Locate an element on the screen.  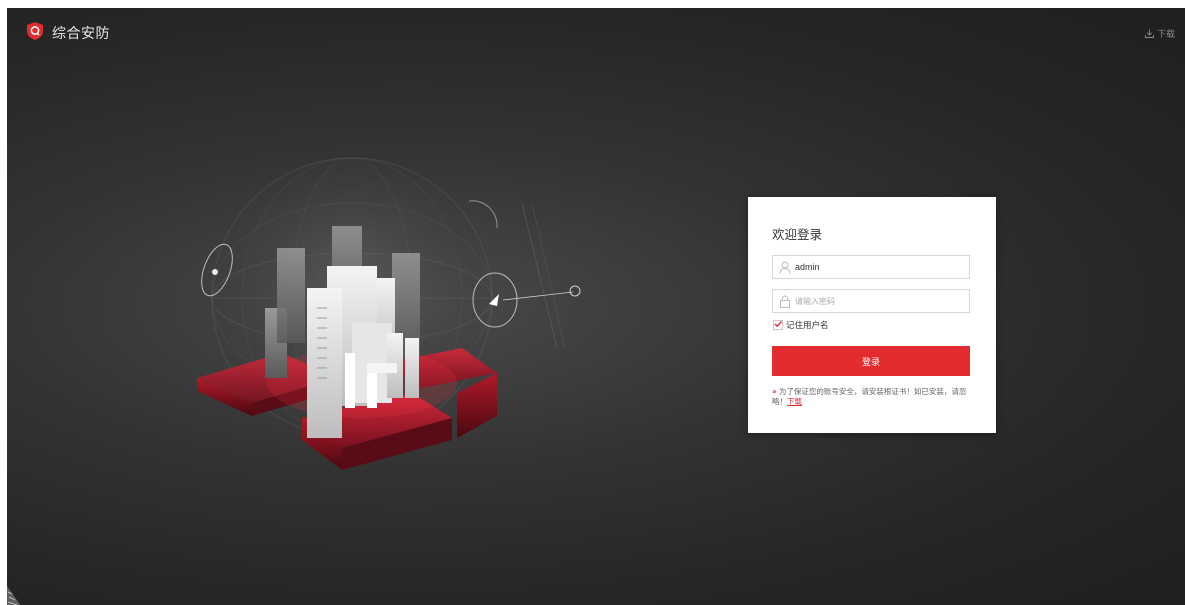
download-label: 下载 is located at coordinates (1165, 35).